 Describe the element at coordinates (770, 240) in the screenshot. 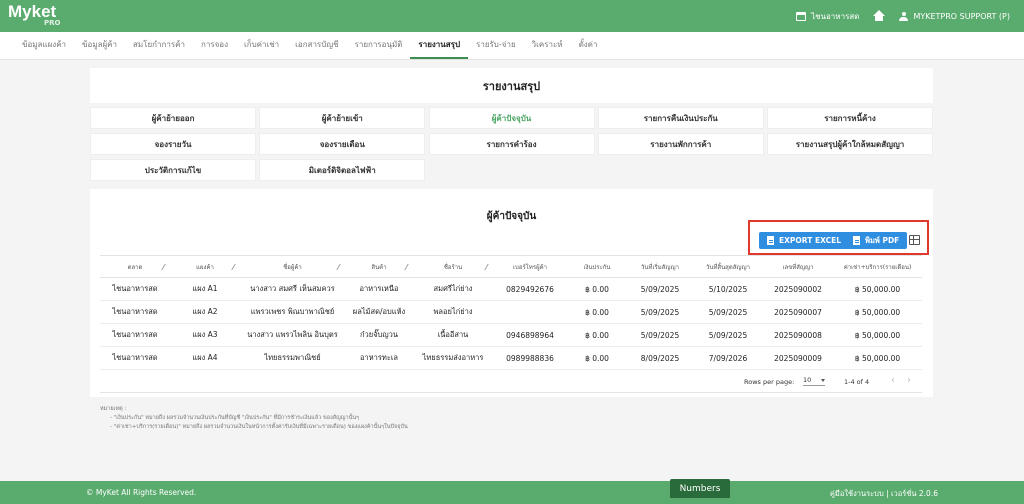

I see `document-icon` at that location.